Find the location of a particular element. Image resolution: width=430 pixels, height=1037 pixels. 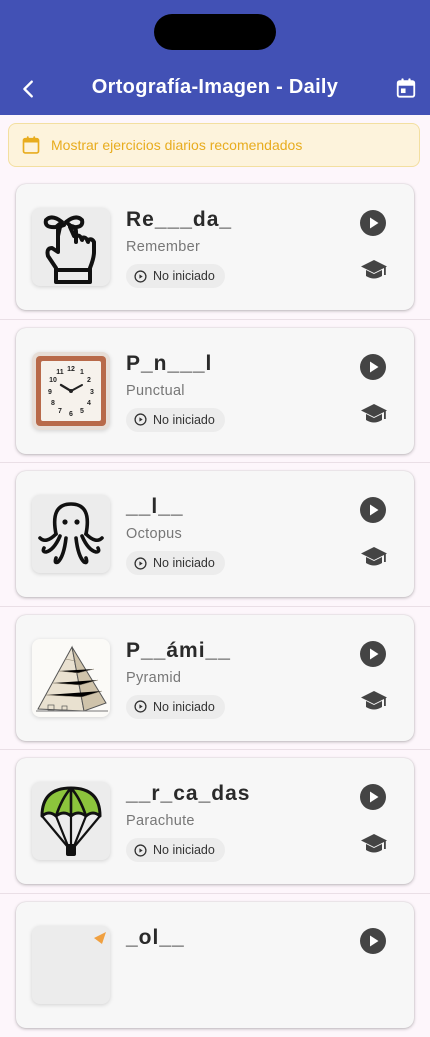

svg-text: 8 is located at coordinates (53, 403).